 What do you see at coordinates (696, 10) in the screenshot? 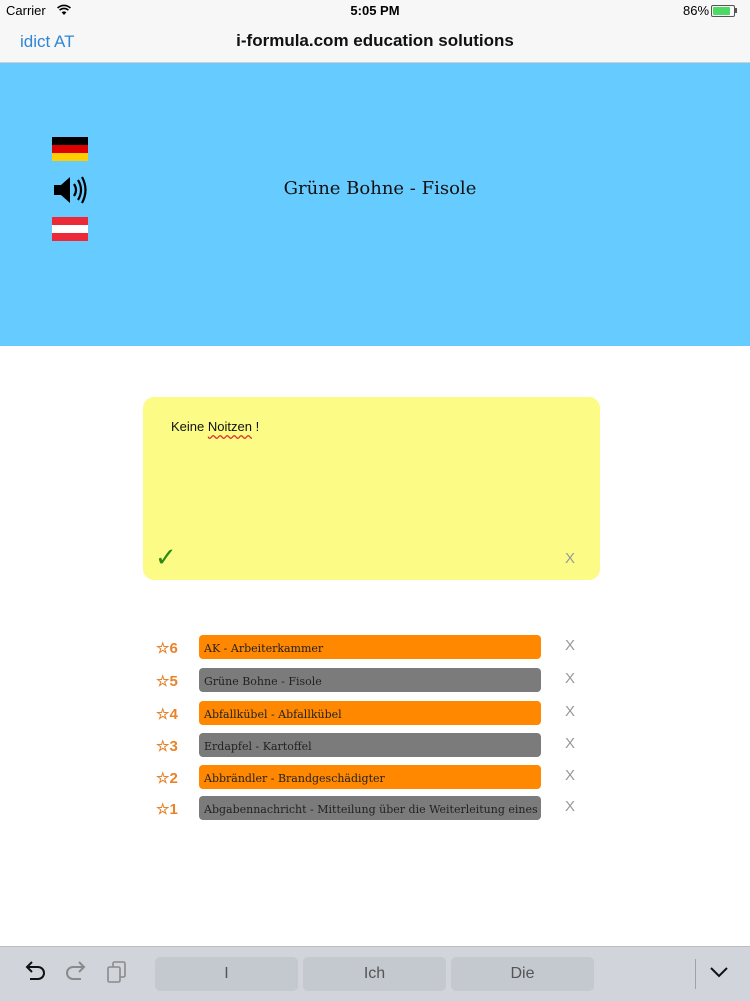
I see `battery-percent: 86%` at bounding box center [696, 10].